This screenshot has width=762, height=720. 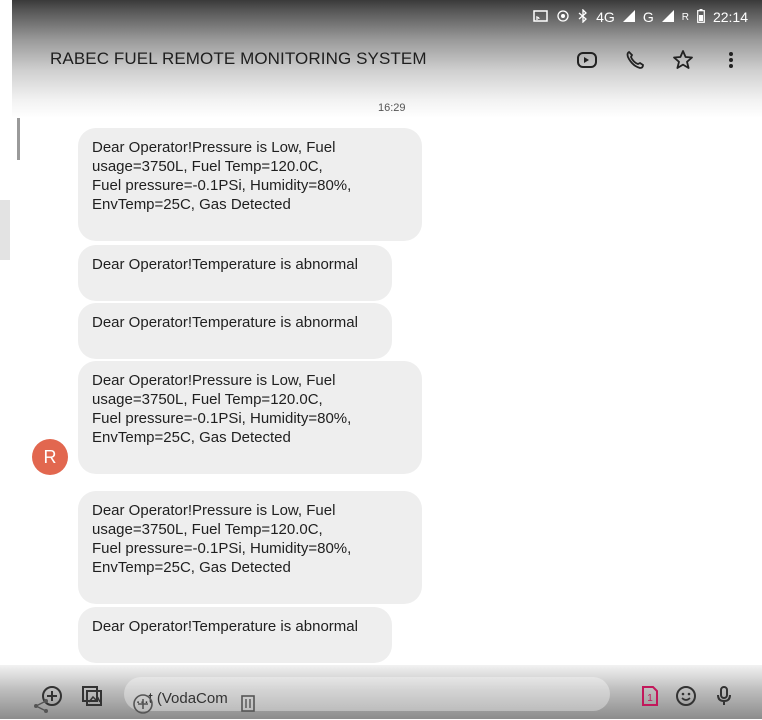 What do you see at coordinates (41, 708) in the screenshot?
I see `share-overlay-icon` at bounding box center [41, 708].